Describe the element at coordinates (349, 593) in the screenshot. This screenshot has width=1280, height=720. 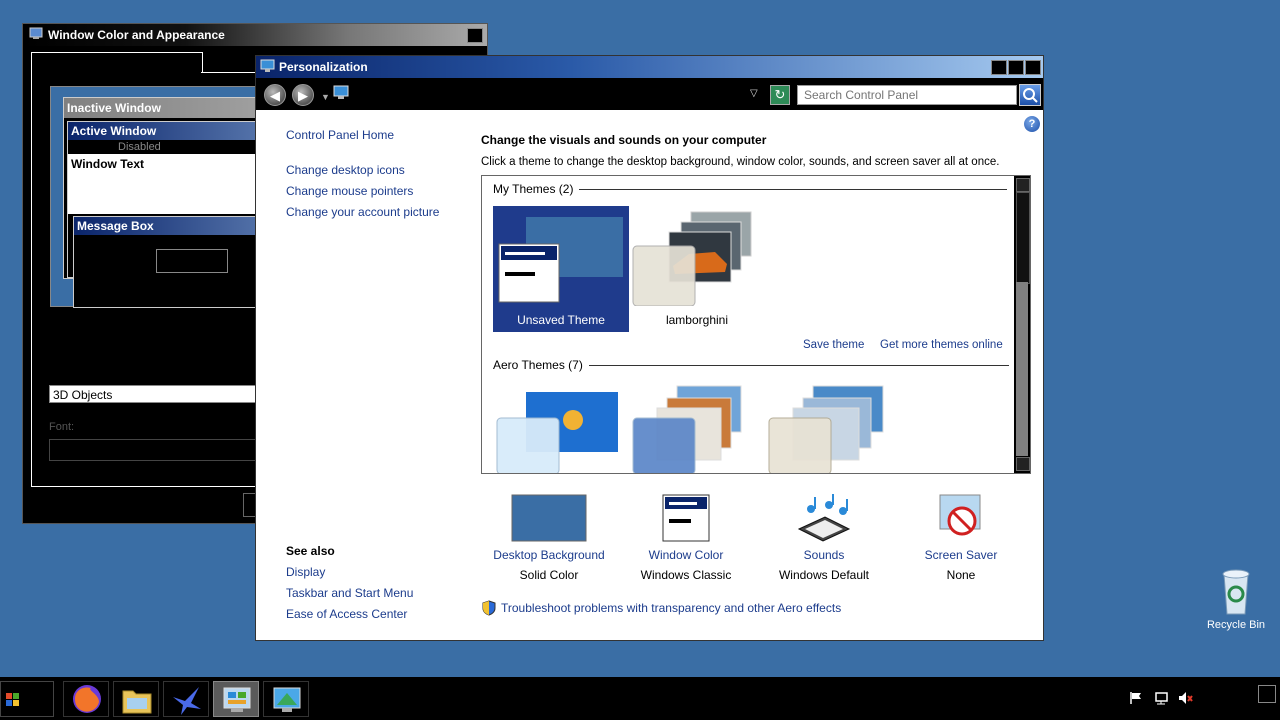
I see `see-also-taskbar-start-menu: Taskbar and Start Menu` at that location.